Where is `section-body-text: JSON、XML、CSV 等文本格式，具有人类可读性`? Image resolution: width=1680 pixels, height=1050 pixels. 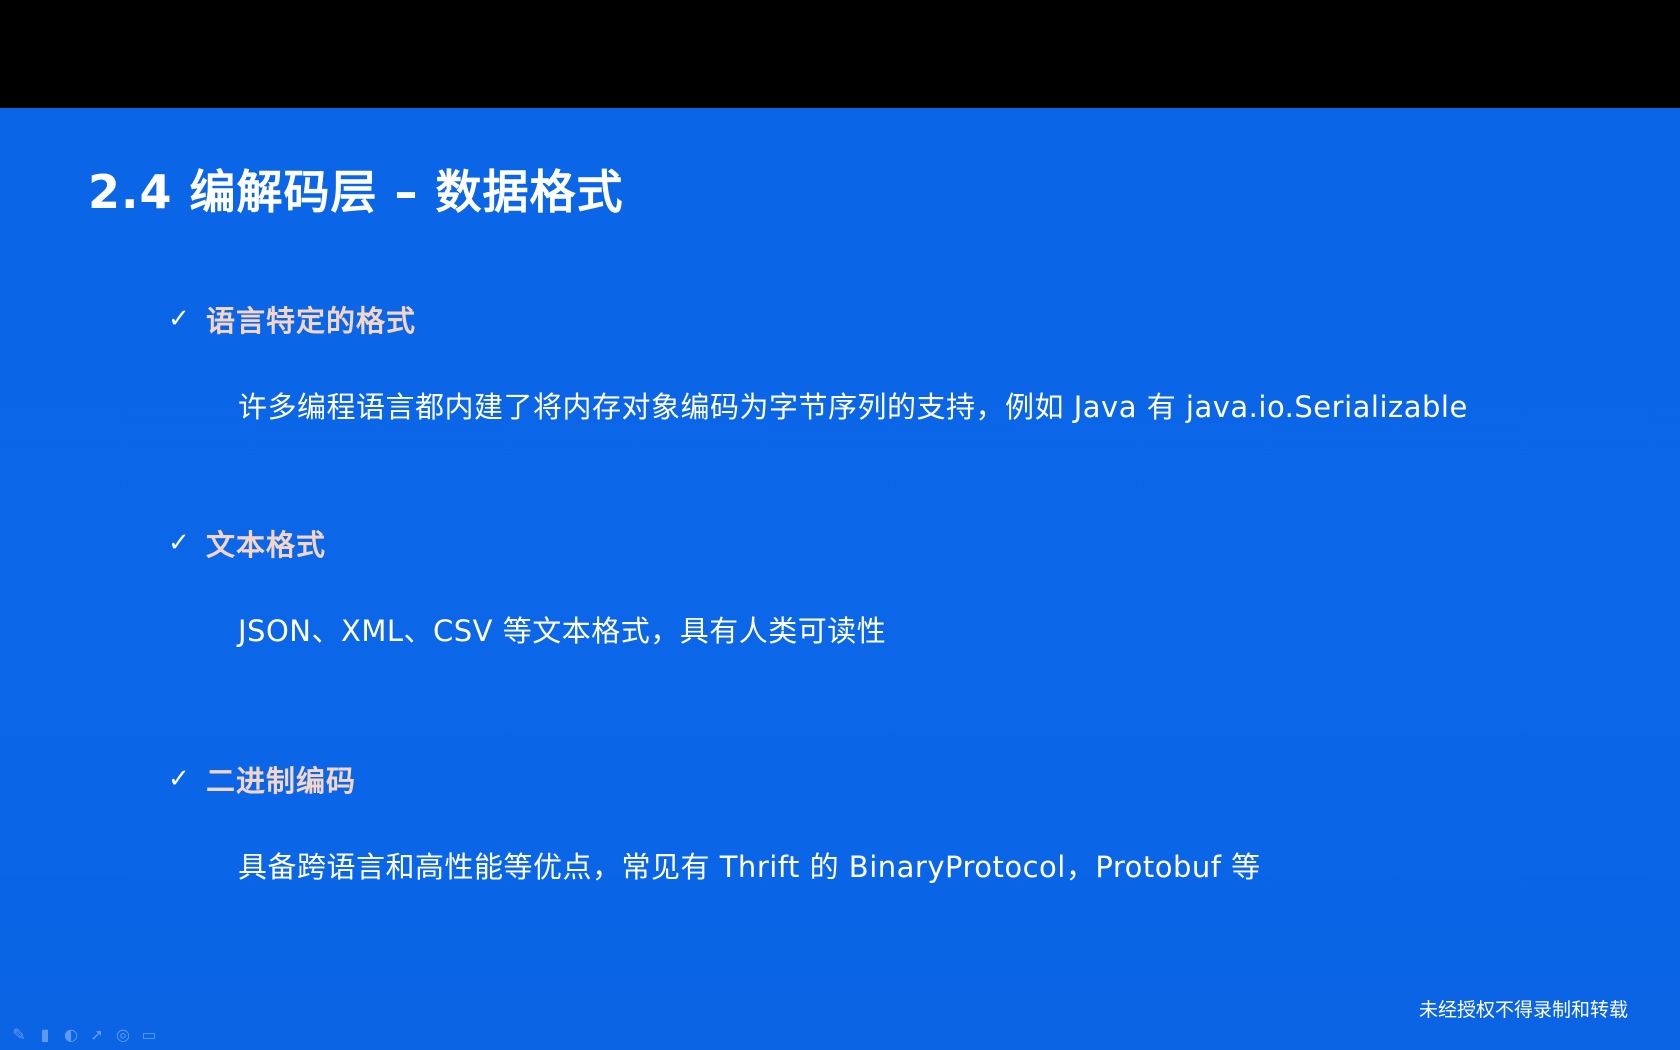
section-body-text: JSON、XML、CSV 等文本格式，具有人类可读性 is located at coordinates (562, 631).